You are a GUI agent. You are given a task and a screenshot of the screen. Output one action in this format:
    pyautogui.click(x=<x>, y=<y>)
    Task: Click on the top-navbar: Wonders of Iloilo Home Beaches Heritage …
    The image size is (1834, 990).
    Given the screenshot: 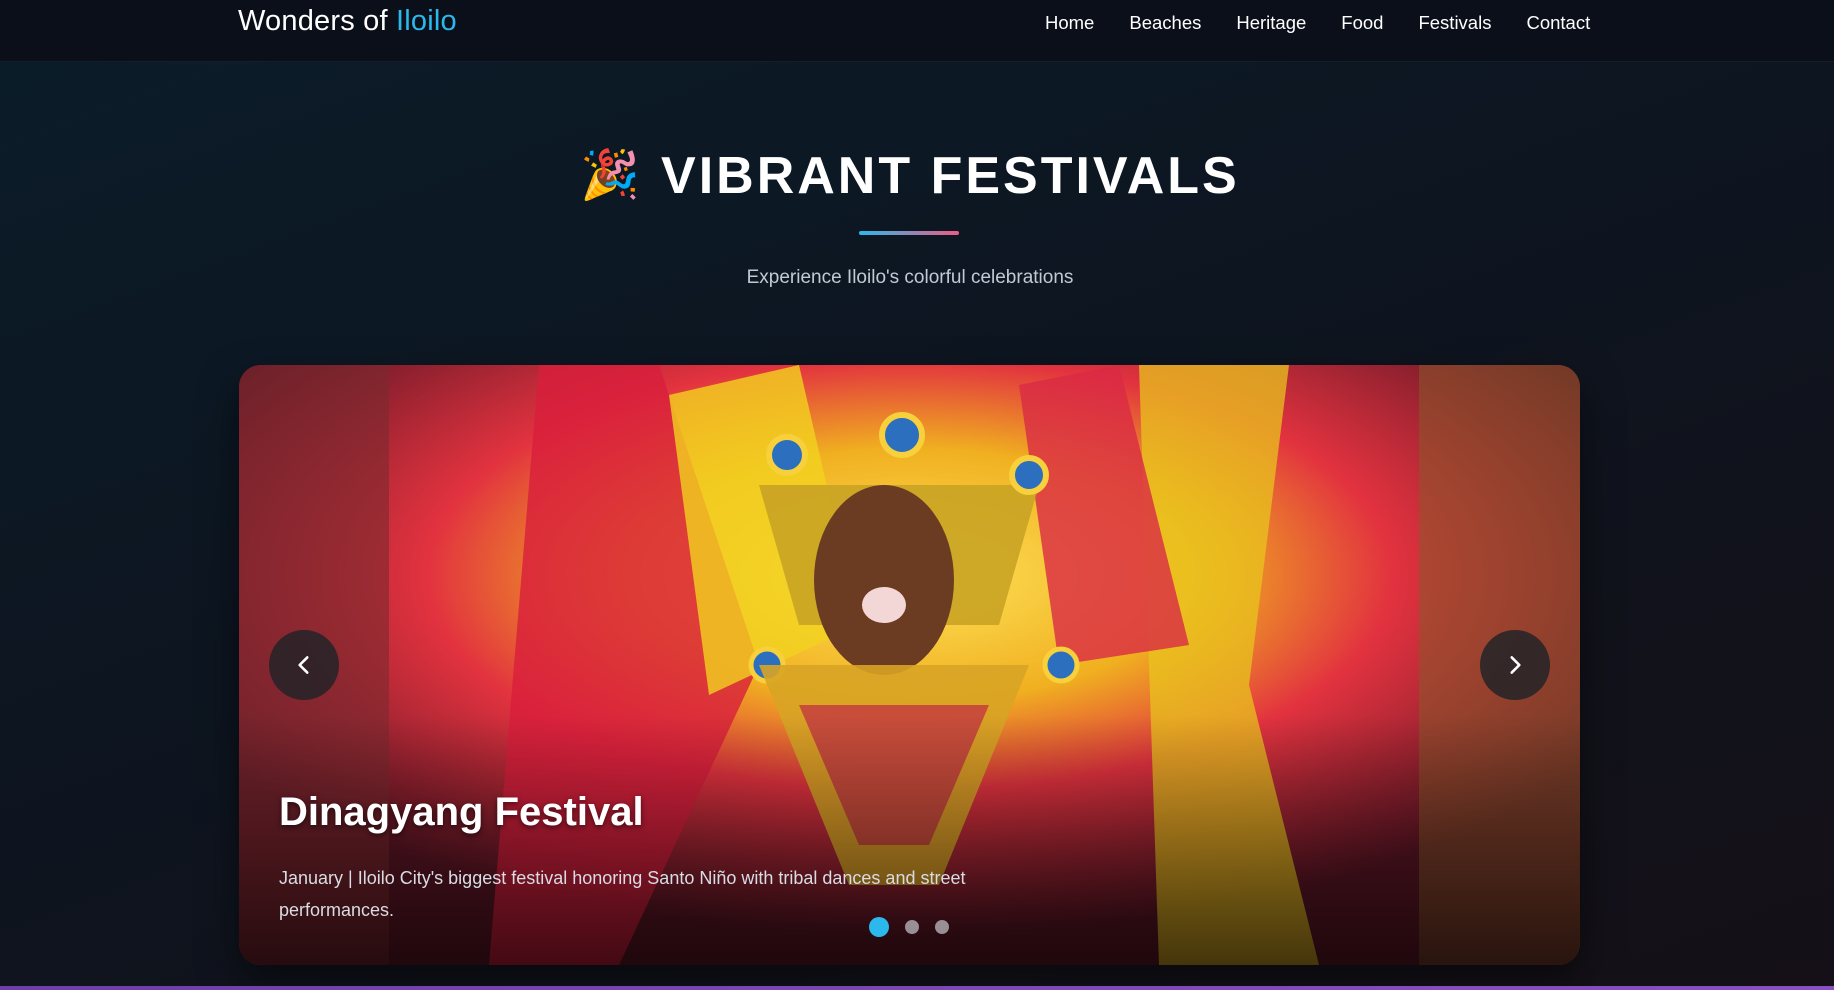 What is the action you would take?
    pyautogui.click(x=917, y=31)
    